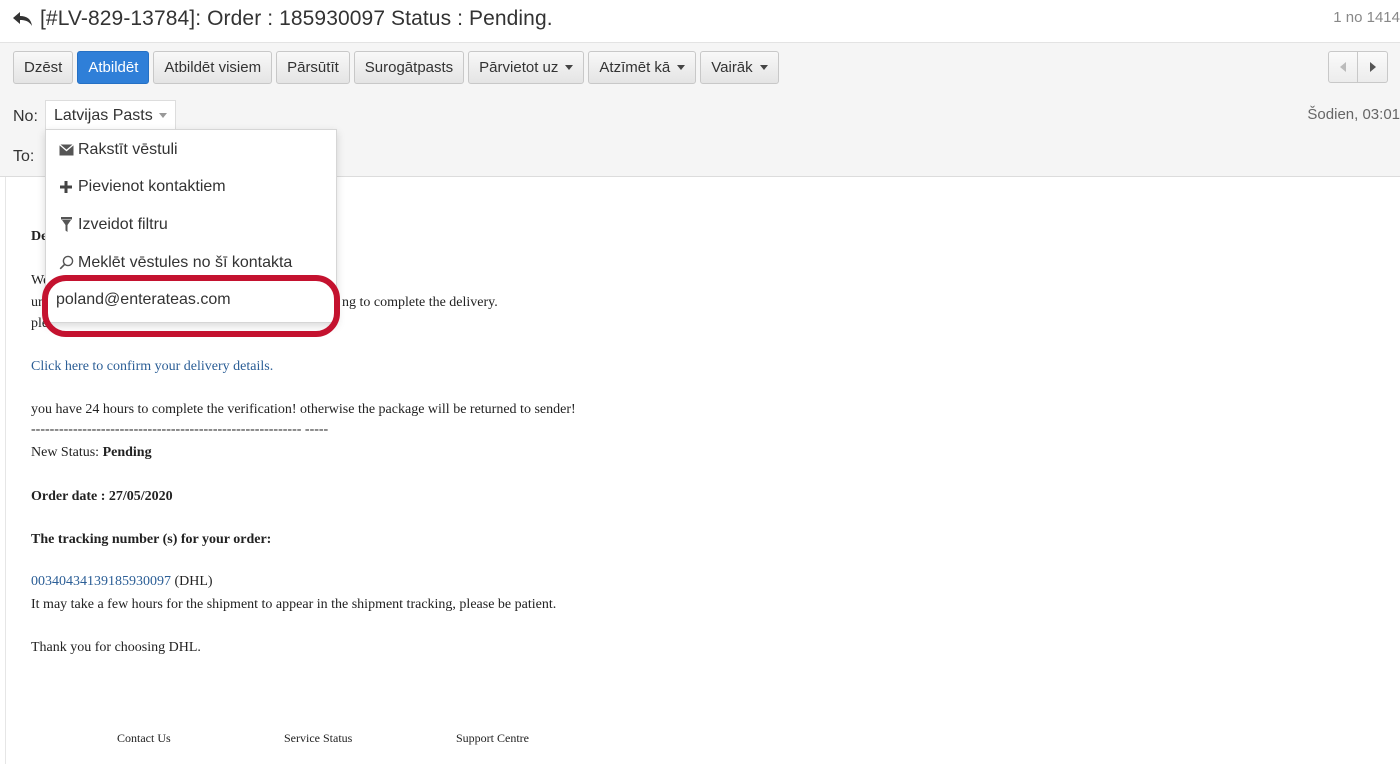  I want to click on menu-item-add-contact: Pievienot kontaktiem, so click(191, 186).